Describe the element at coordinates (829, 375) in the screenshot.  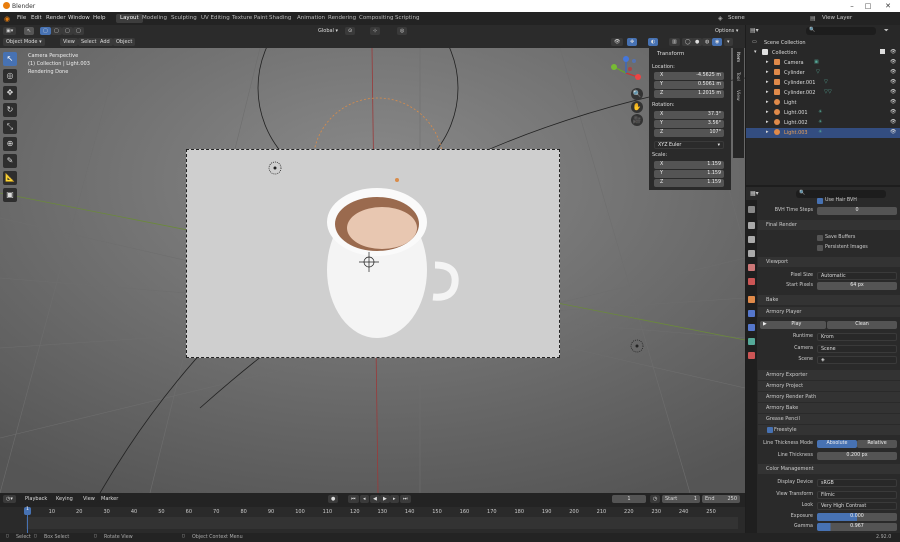
I see `armory-exporter-section: Armory Exporter` at that location.